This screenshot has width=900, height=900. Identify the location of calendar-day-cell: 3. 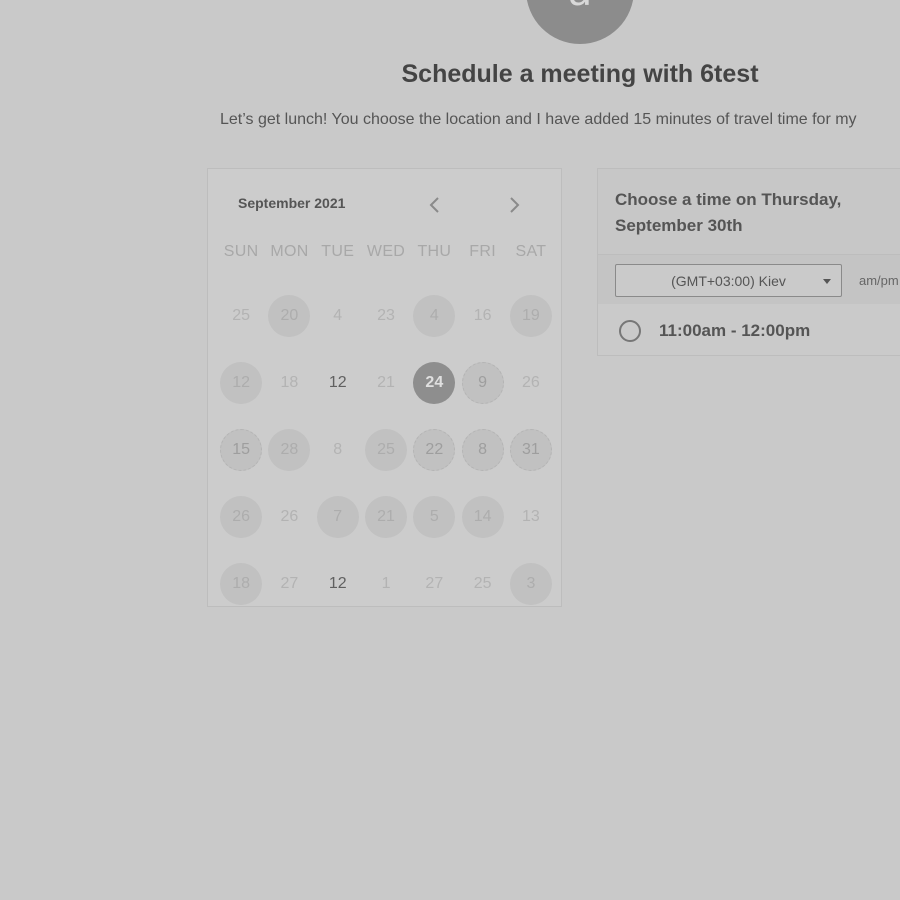
(531, 583).